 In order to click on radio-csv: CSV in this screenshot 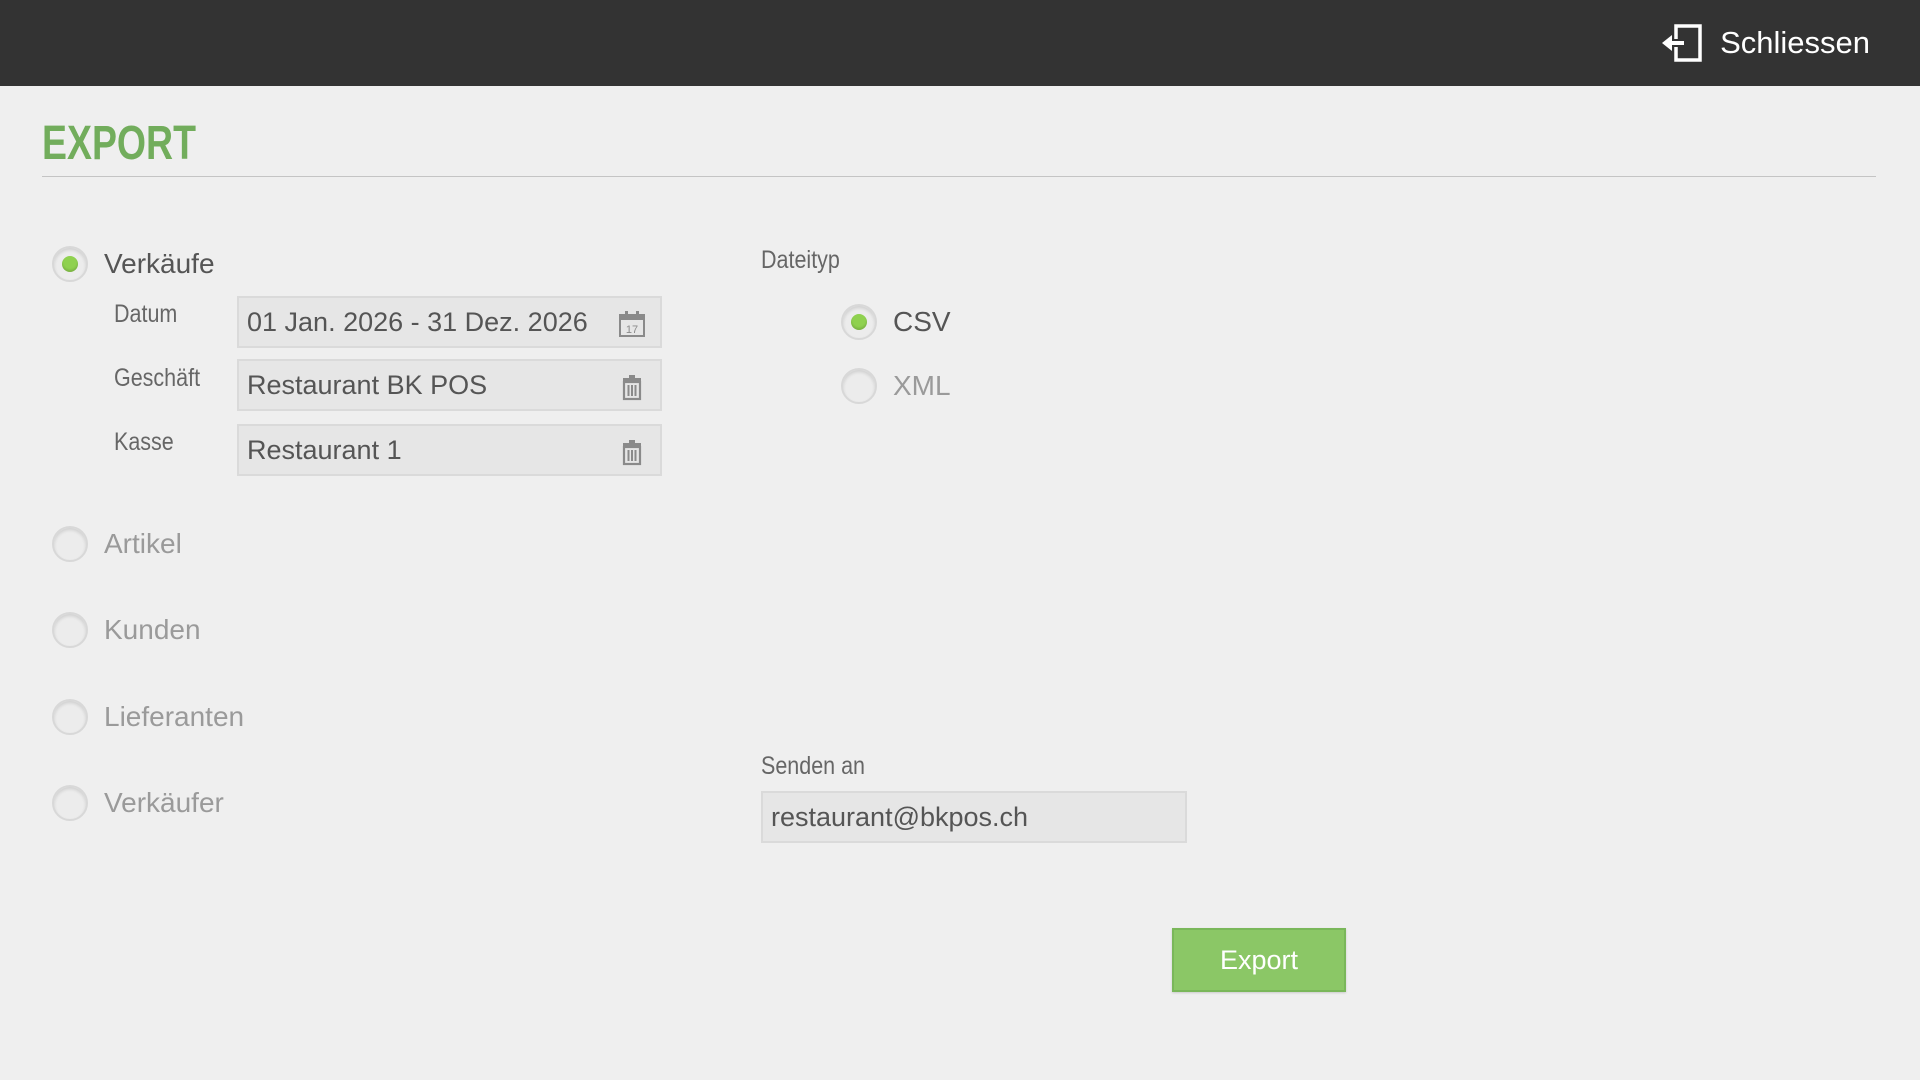, I will do `click(896, 322)`.